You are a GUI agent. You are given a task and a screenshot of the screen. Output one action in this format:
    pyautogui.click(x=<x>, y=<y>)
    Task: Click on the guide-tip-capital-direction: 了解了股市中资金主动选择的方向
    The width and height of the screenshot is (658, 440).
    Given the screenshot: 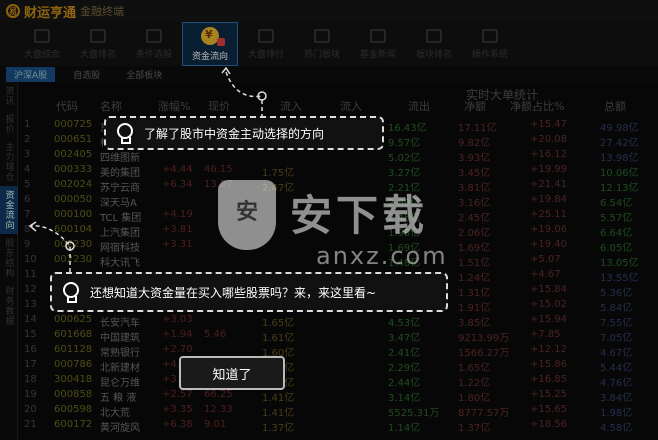 What is the action you would take?
    pyautogui.click(x=244, y=133)
    